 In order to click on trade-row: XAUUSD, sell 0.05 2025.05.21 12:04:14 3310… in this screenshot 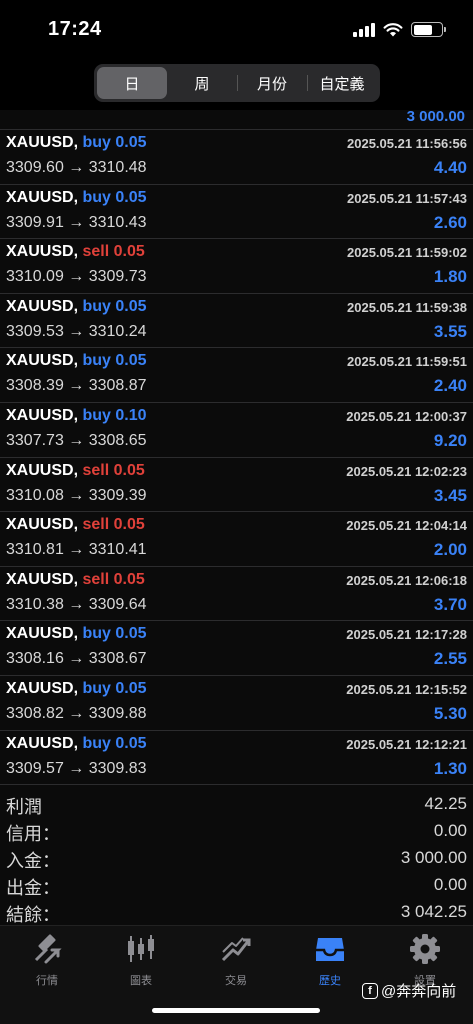, I will do `click(236, 539)`.